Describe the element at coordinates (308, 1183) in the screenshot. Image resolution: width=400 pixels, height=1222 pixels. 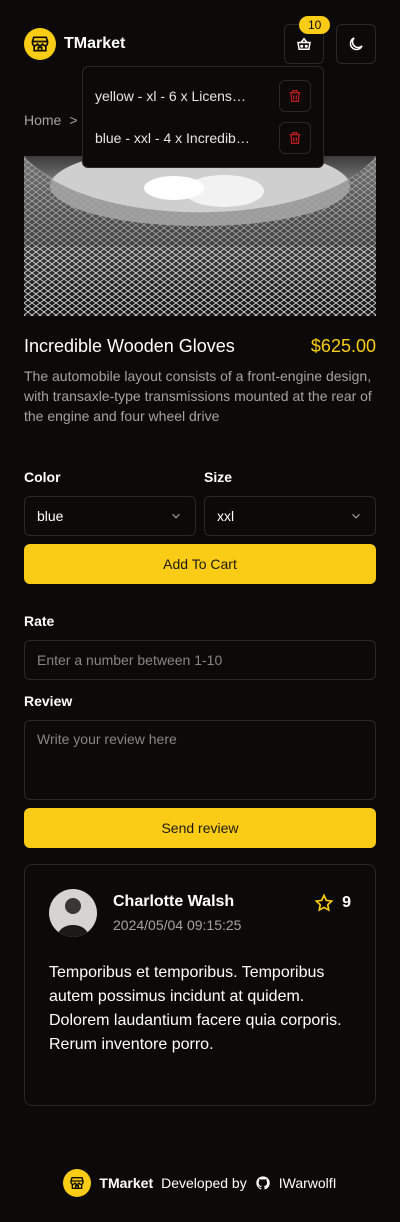
I see `footer-author-link: IWarwolfI` at that location.